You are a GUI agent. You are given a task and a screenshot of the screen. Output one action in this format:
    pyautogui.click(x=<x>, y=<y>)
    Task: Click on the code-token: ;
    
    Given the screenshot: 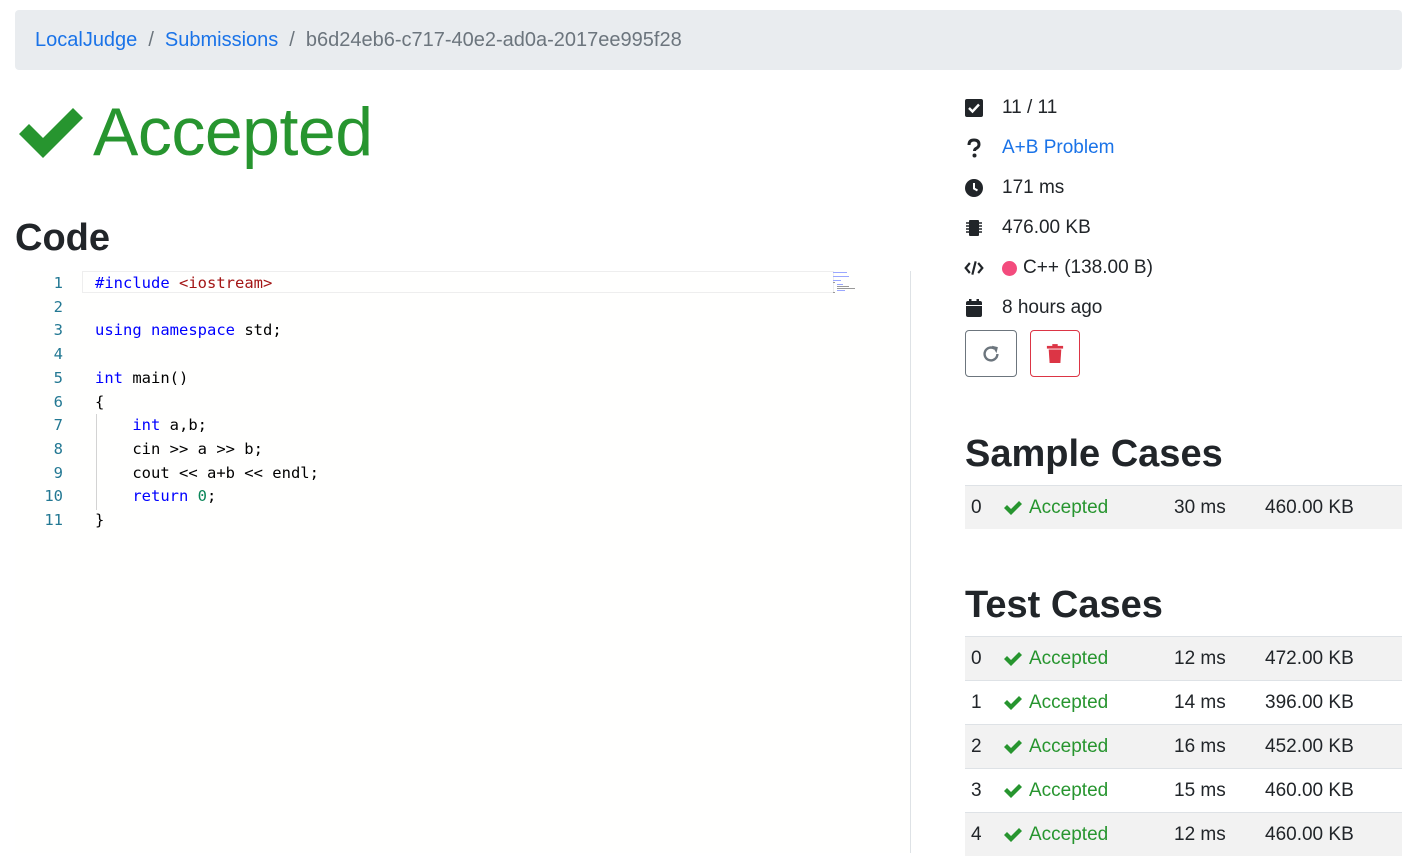 What is the action you would take?
    pyautogui.click(x=212, y=496)
    